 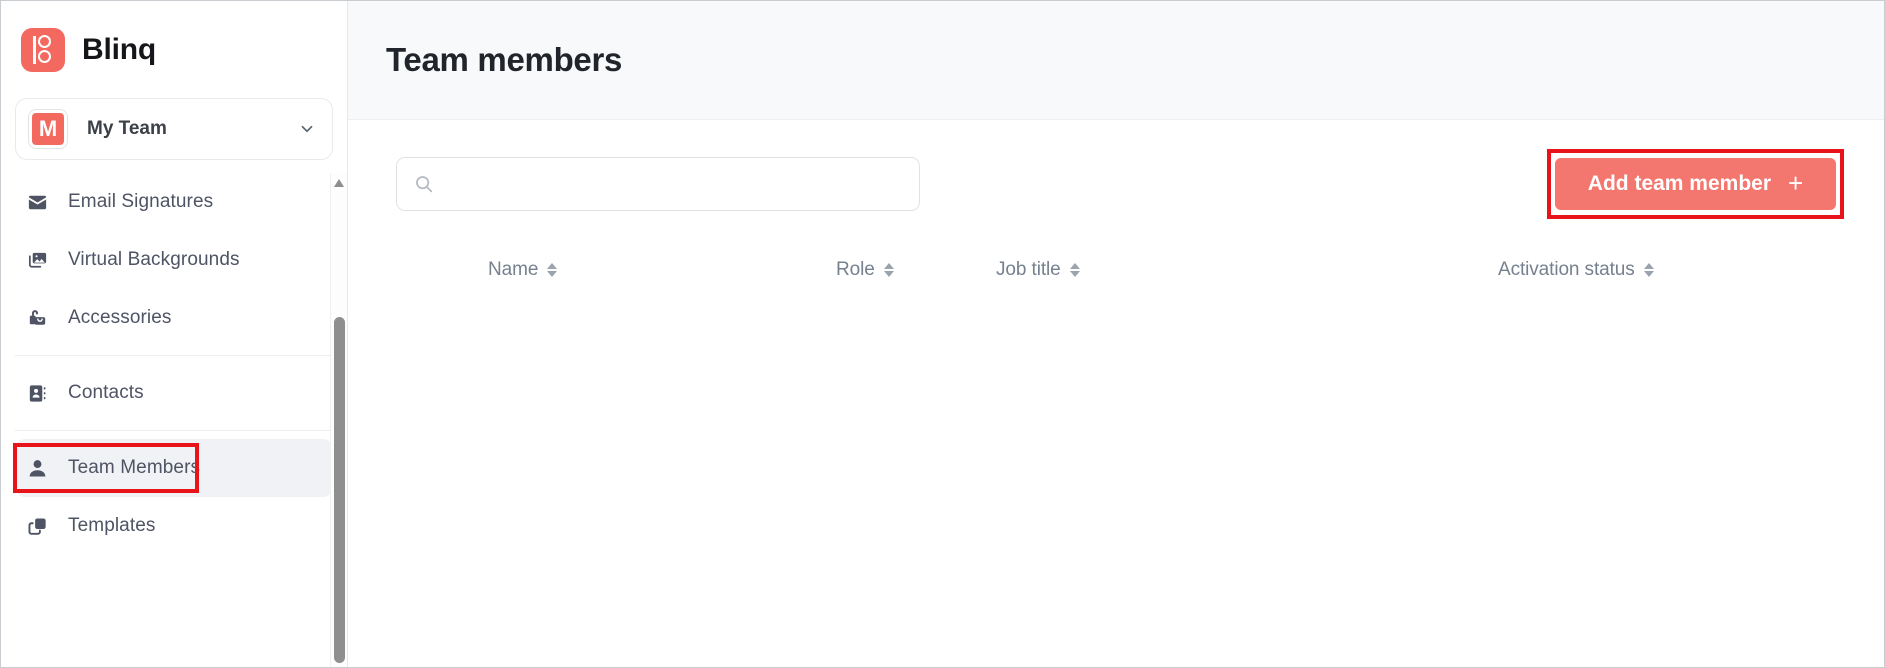 I want to click on add-team-member-button: Add team member +, so click(x=1695, y=184).